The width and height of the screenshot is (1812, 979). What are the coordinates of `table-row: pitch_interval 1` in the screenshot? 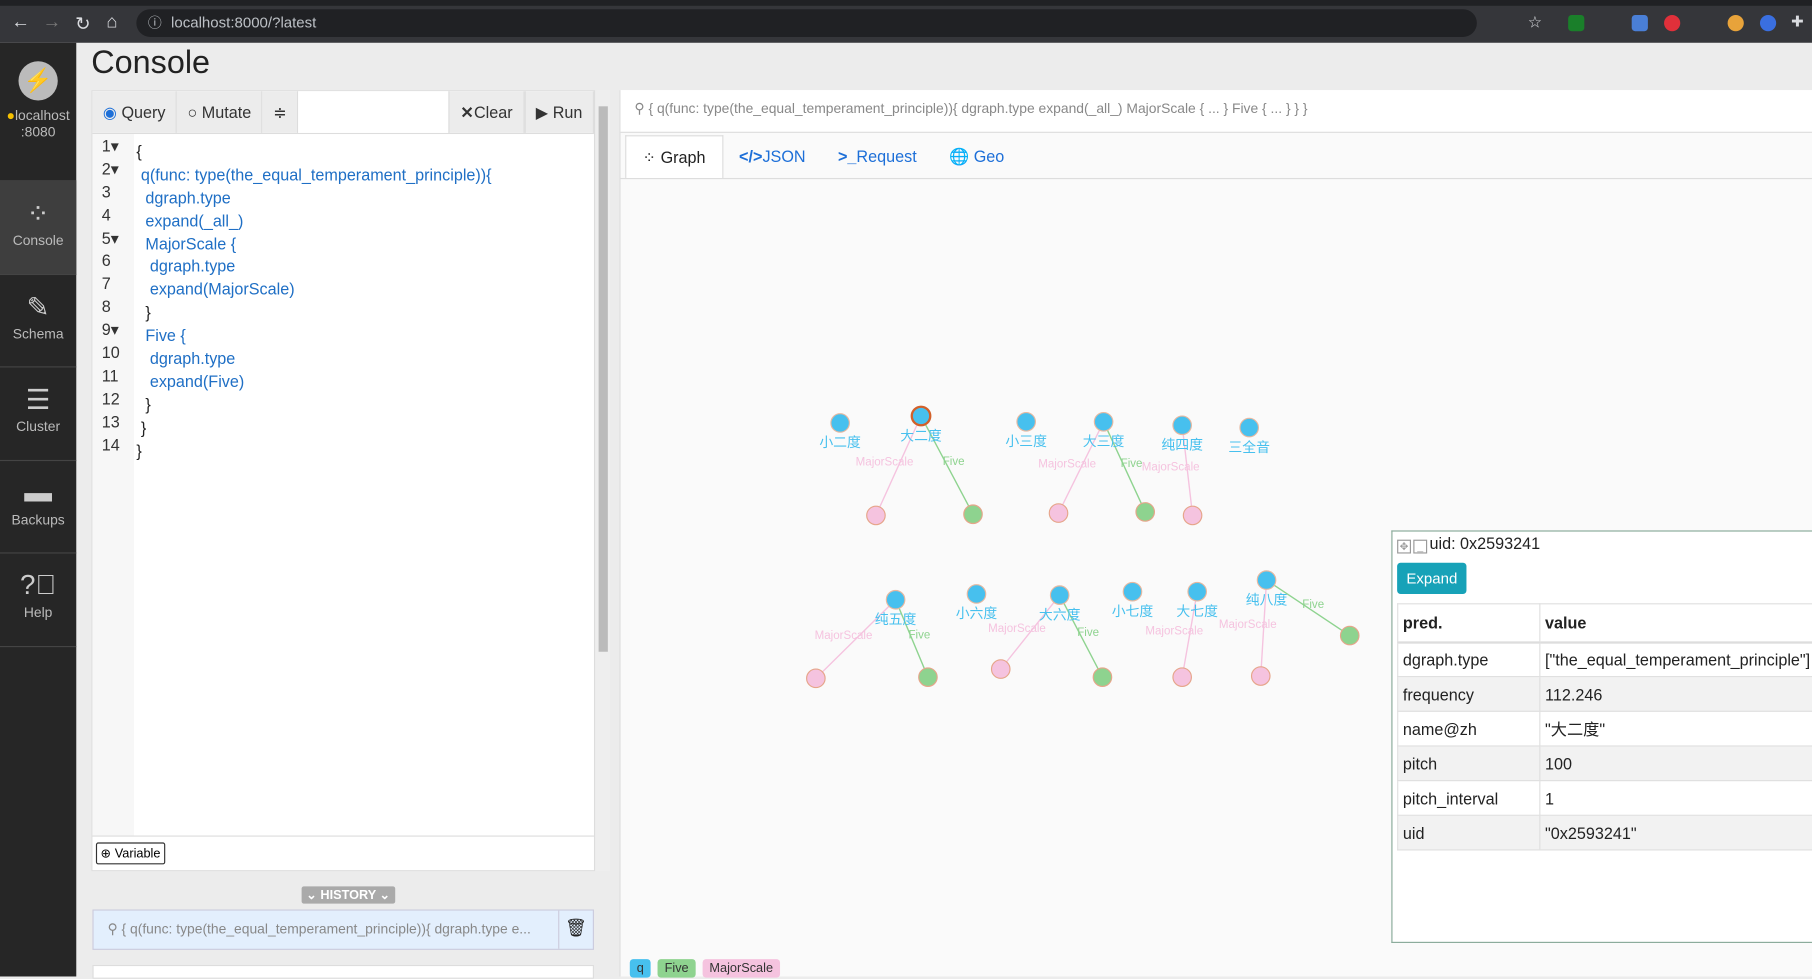 It's located at (1604, 798).